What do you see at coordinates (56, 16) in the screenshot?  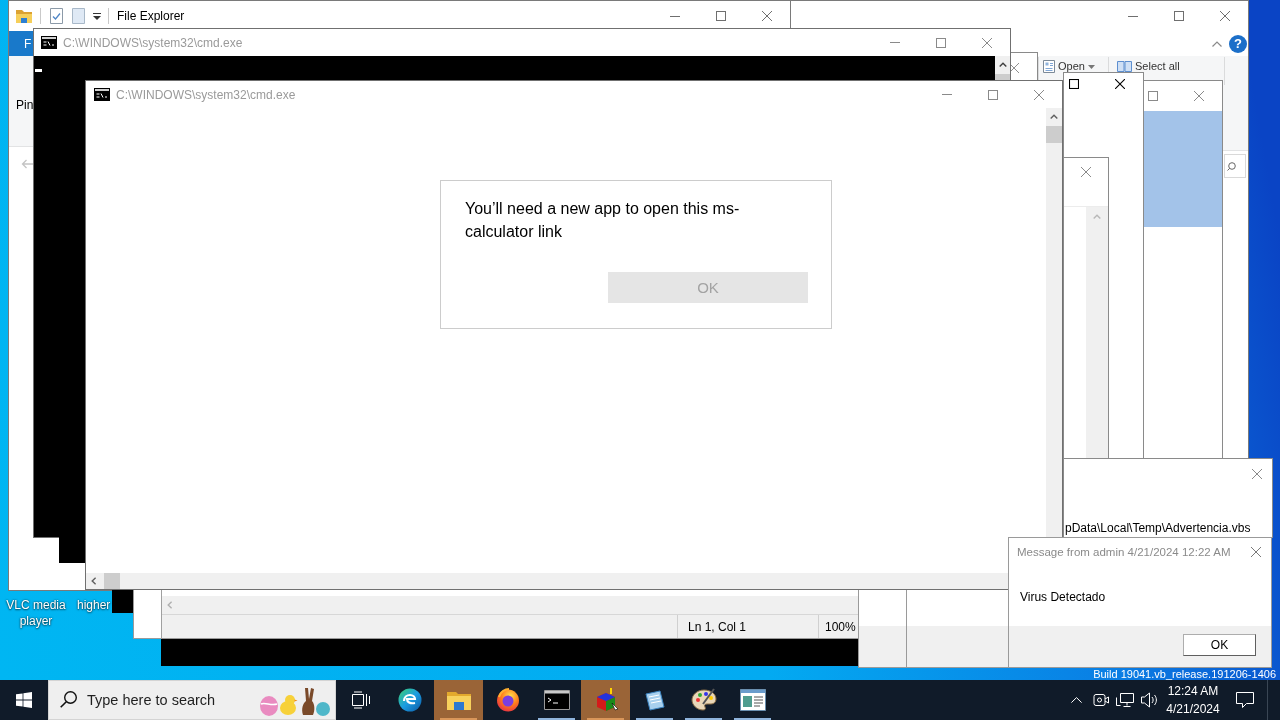 I see `checklist-icon` at bounding box center [56, 16].